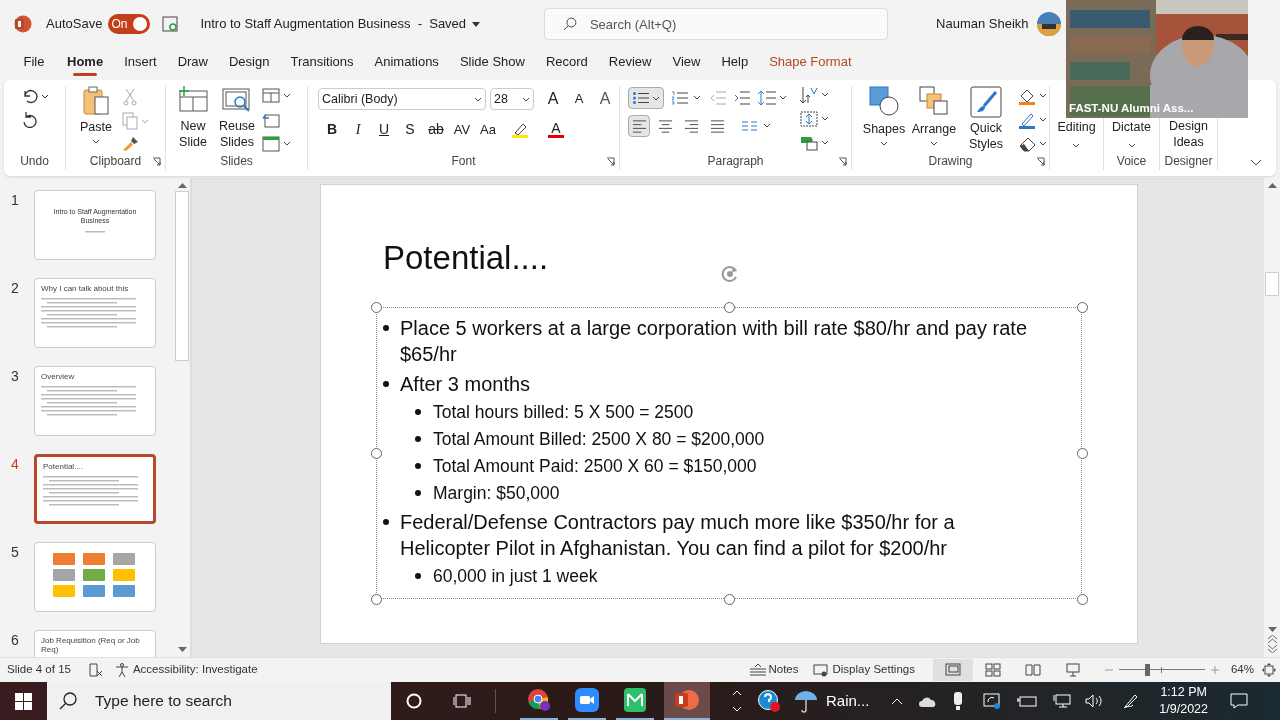 This screenshot has height=720, width=1280. Describe the element at coordinates (121, 670) in the screenshot. I see `accessibility-icon` at that location.